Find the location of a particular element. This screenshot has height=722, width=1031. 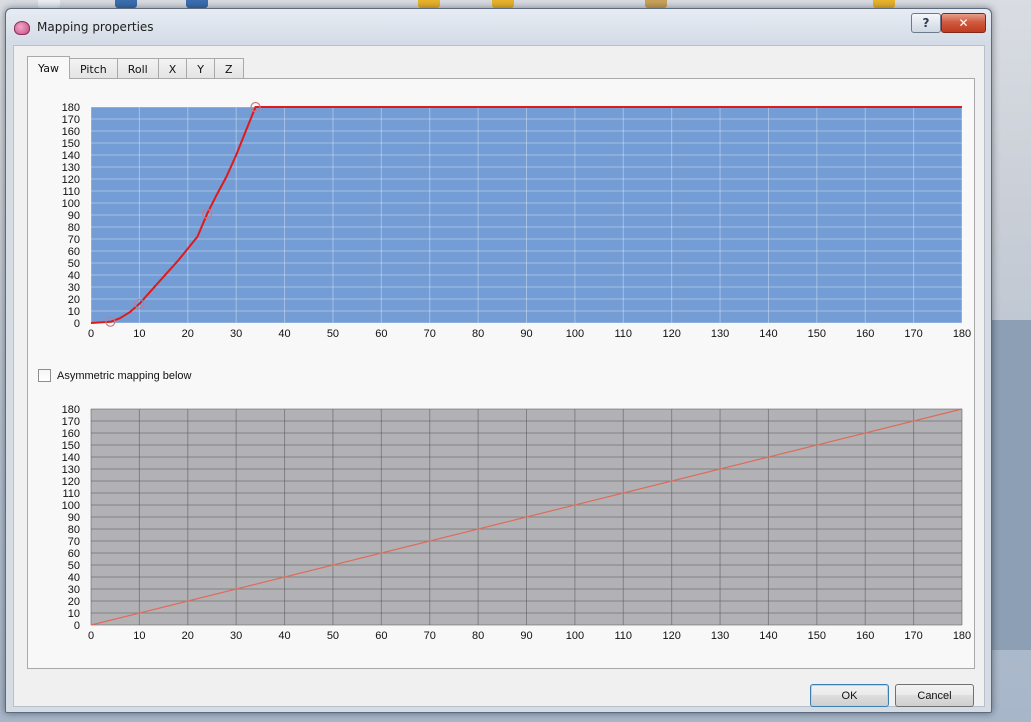

x-tick-label: 30 is located at coordinates (236, 334).